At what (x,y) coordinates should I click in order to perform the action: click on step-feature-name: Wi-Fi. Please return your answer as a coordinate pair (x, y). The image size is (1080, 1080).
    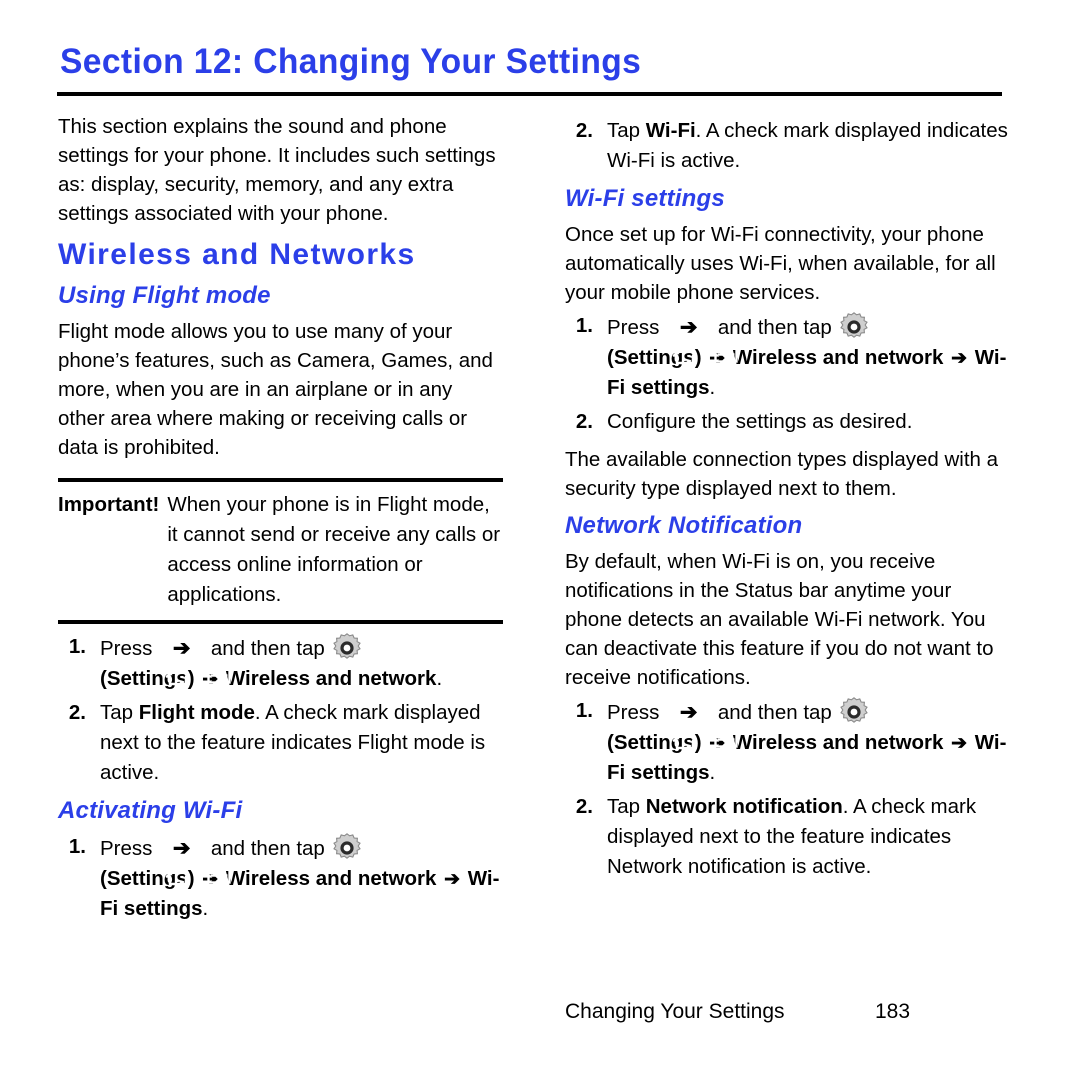
    Looking at the image, I should click on (670, 130).